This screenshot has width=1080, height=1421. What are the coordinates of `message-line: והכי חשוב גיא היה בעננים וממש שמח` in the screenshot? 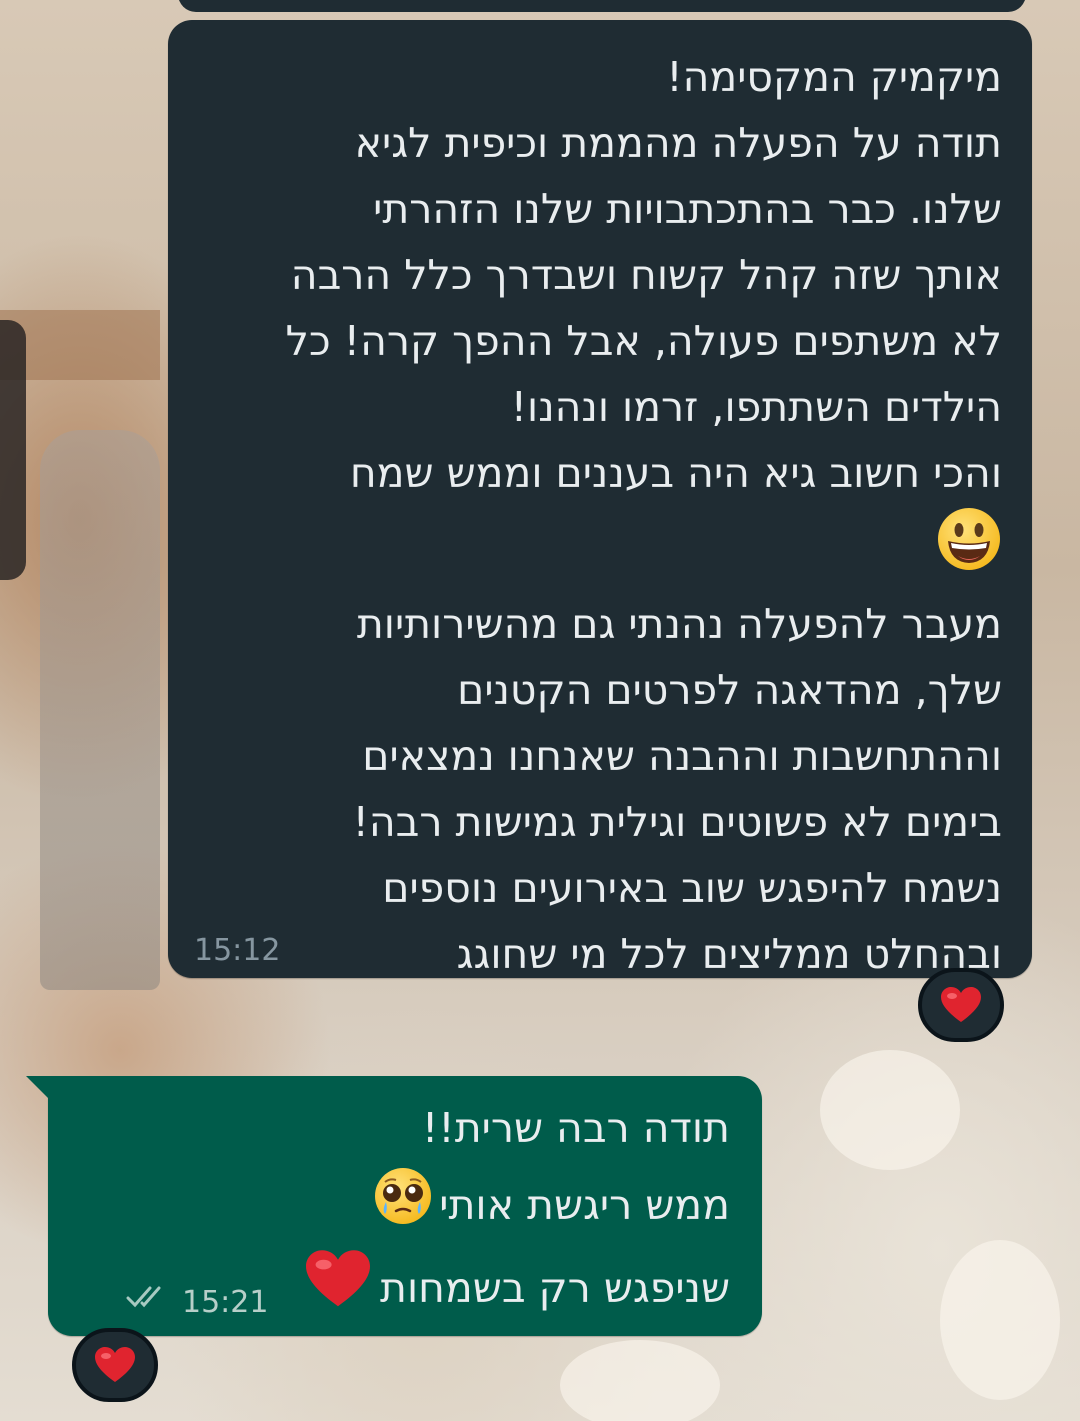 It's located at (675, 473).